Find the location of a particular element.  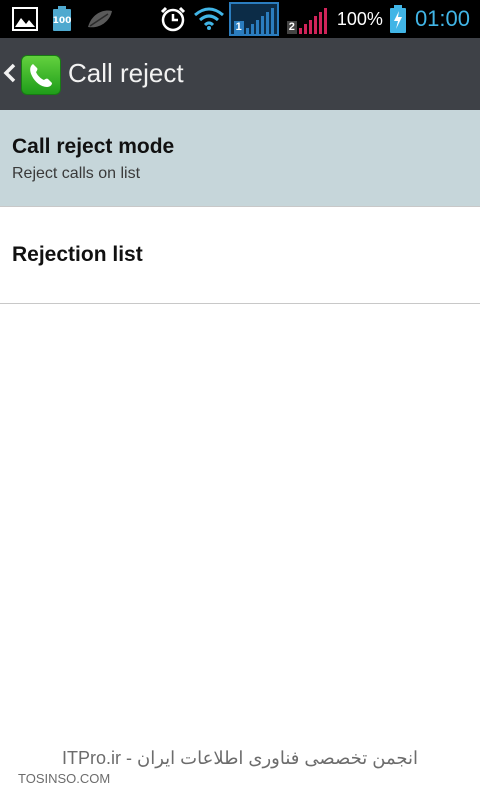

status-right-icons: 1 2 100% 01:00 is located at coordinates (314, 19).